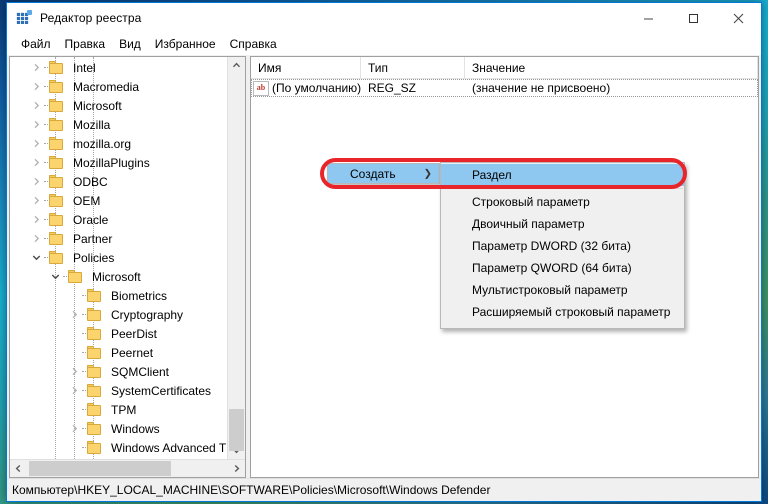  What do you see at coordinates (413, 67) in the screenshot?
I see `list-column-header: Тип` at bounding box center [413, 67].